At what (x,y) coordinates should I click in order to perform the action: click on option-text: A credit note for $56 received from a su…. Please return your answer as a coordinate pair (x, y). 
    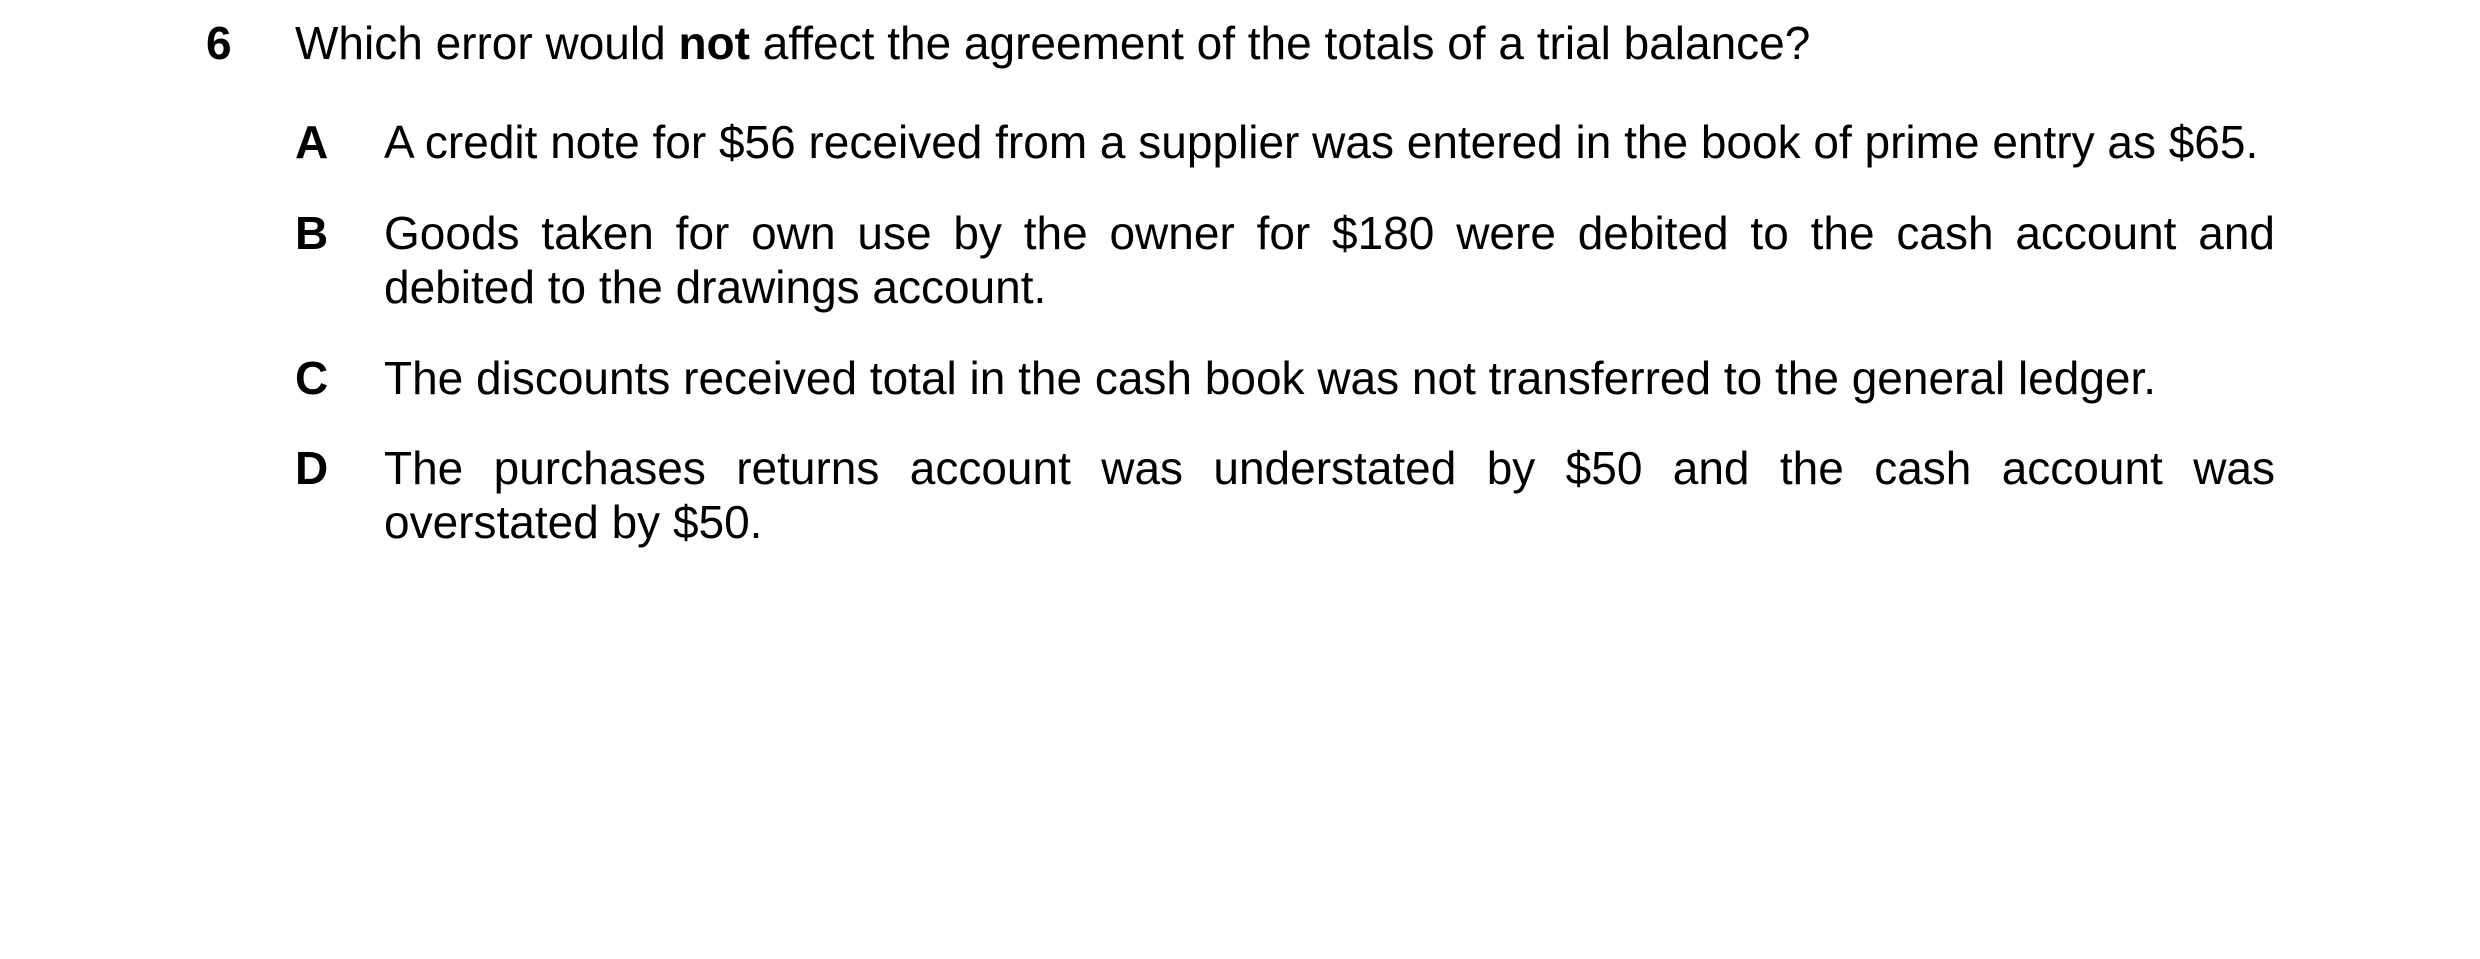
    Looking at the image, I should click on (1321, 142).